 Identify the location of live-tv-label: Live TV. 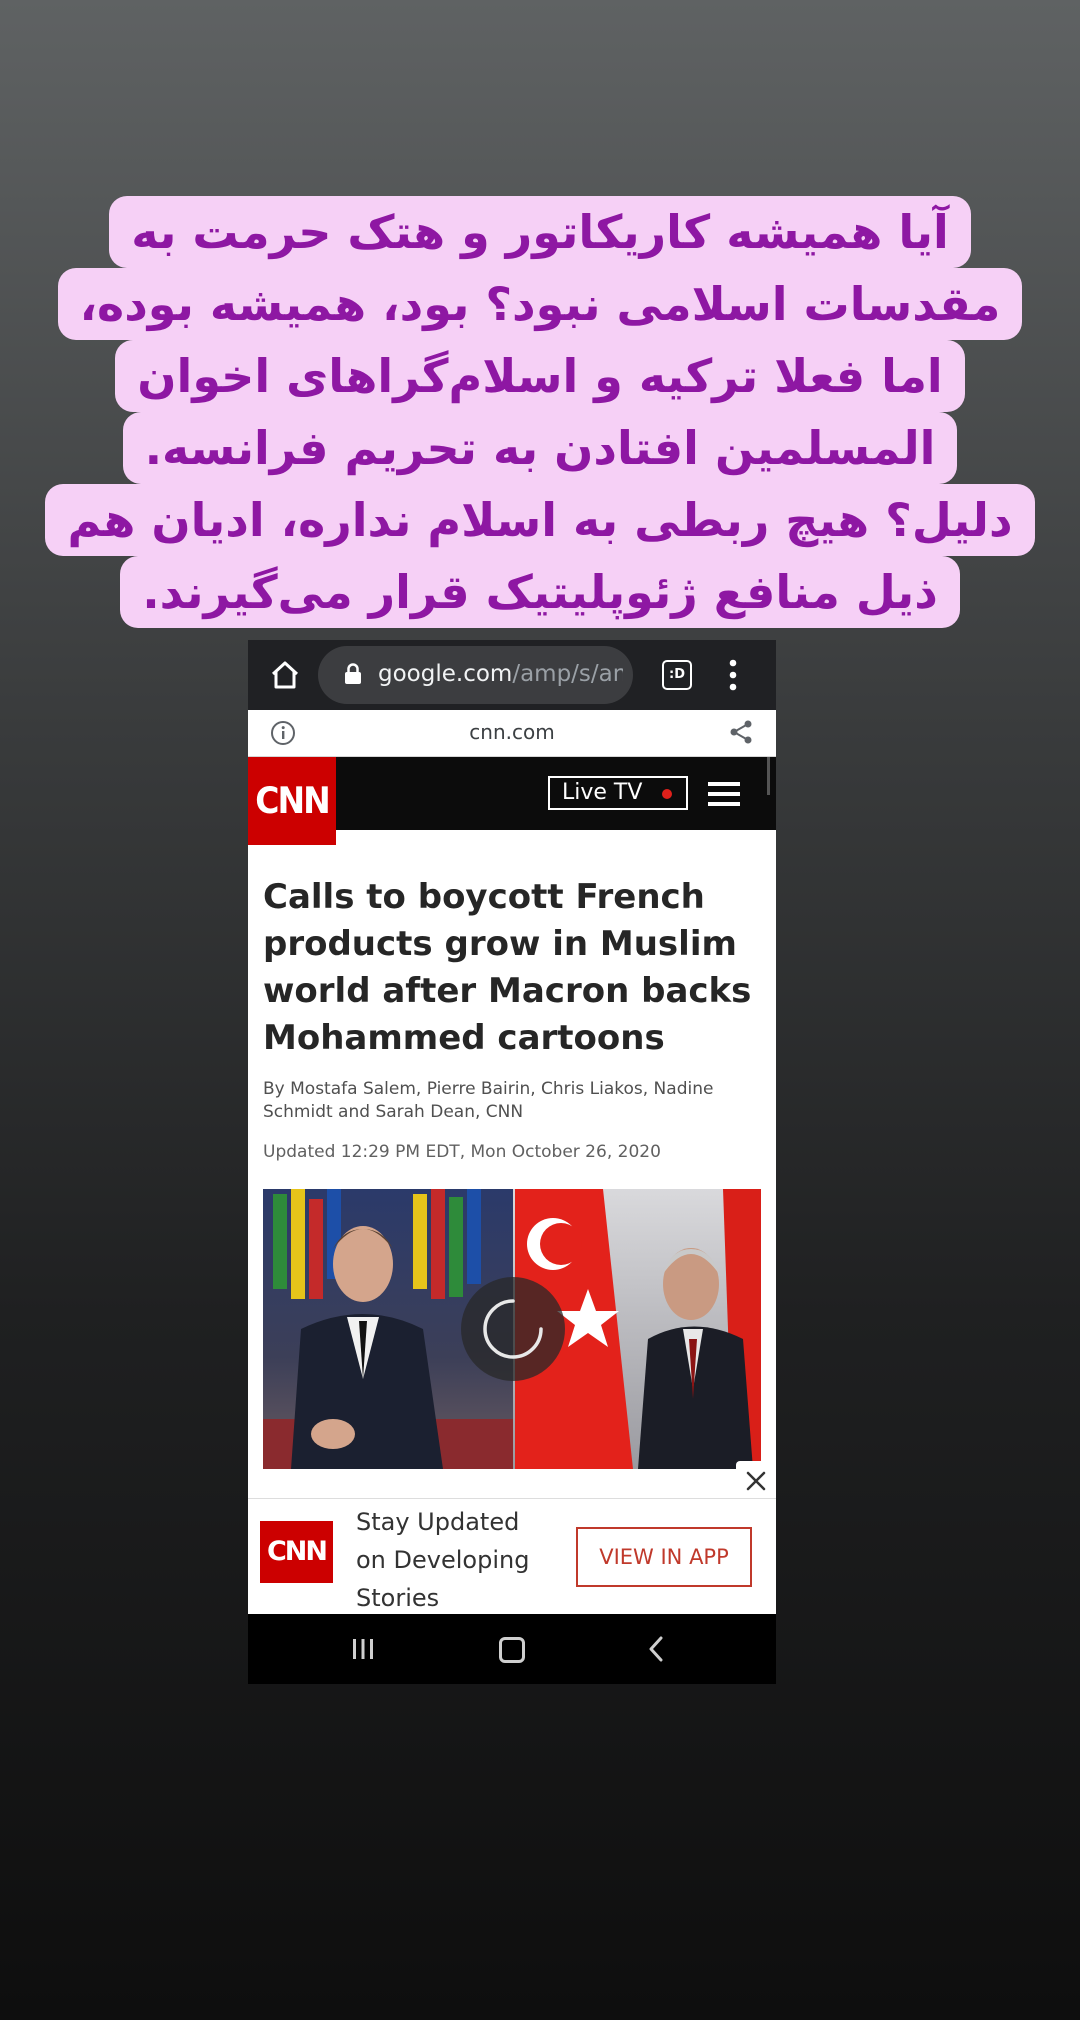
(602, 792).